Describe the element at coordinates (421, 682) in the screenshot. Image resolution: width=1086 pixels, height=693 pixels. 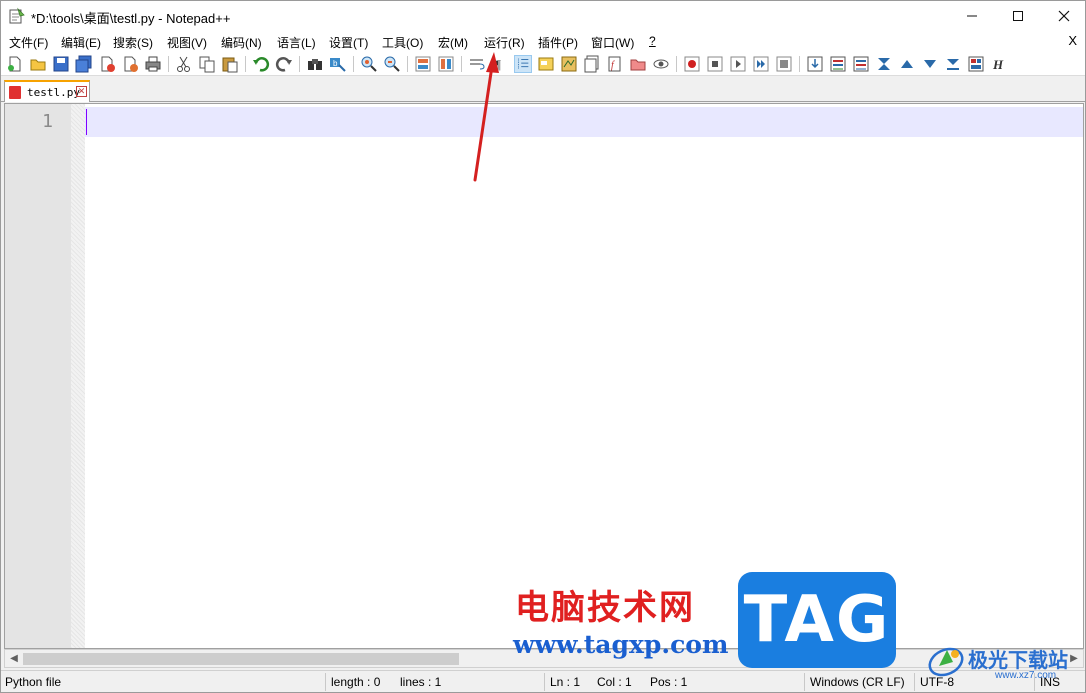
I see `status-lines: lines : 1` at that location.